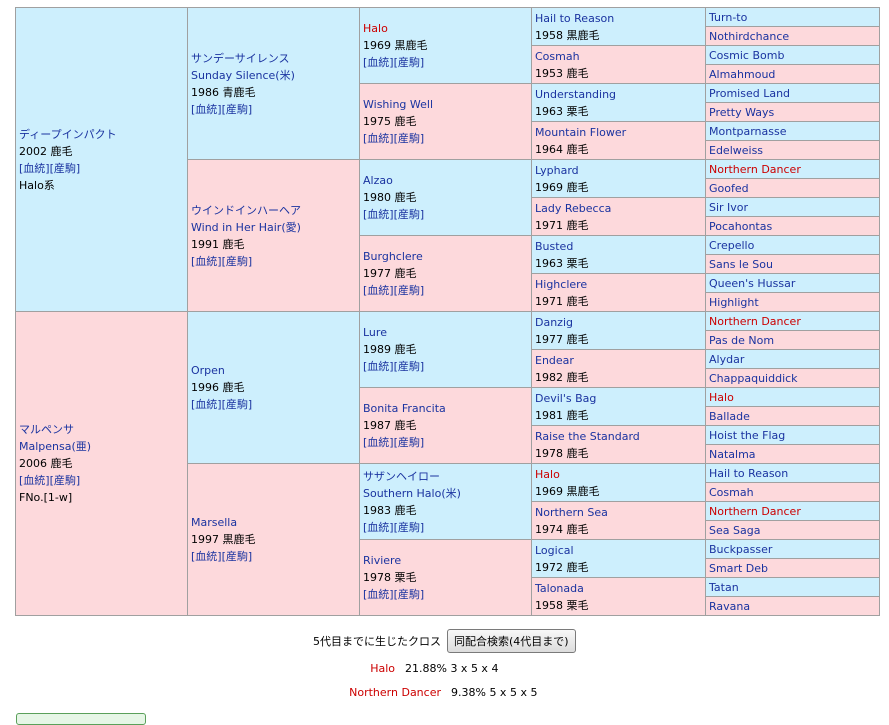 Image resolution: width=889 pixels, height=725 pixels. Describe the element at coordinates (554, 246) in the screenshot. I see `horse-name-link: Busted` at that location.